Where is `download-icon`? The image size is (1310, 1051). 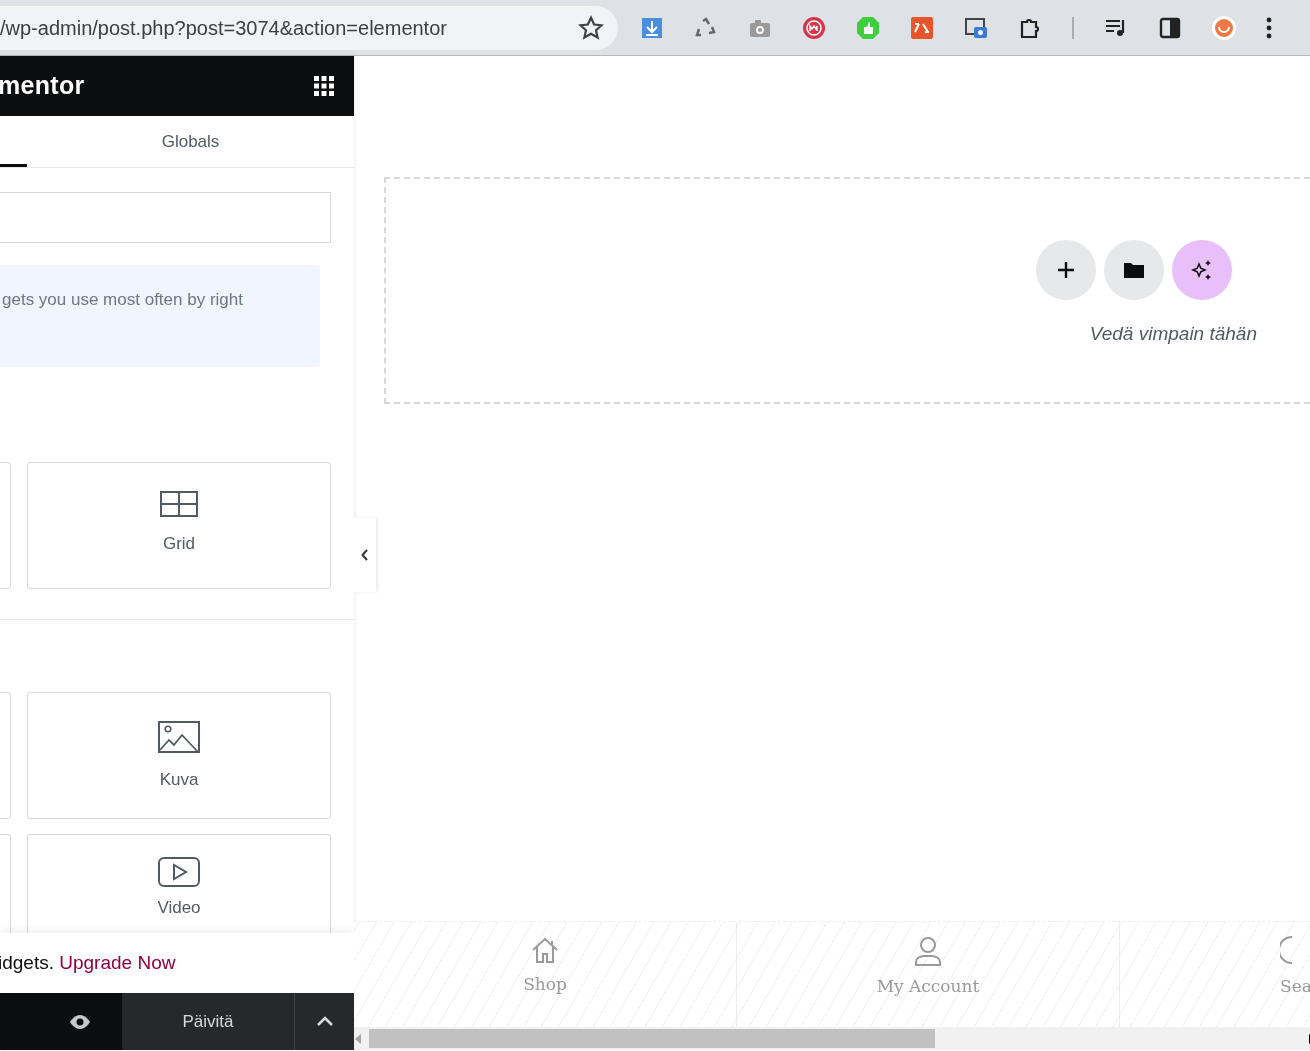 download-icon is located at coordinates (652, 27).